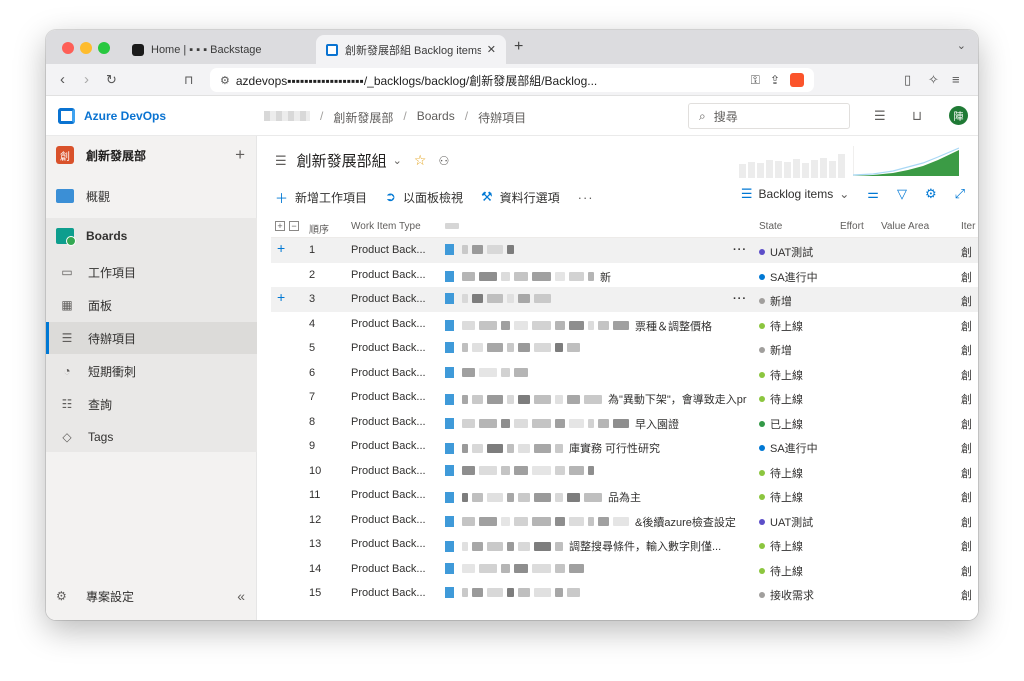  What do you see at coordinates (781, 424) in the screenshot?
I see `row-state: 已上線` at bounding box center [781, 424].